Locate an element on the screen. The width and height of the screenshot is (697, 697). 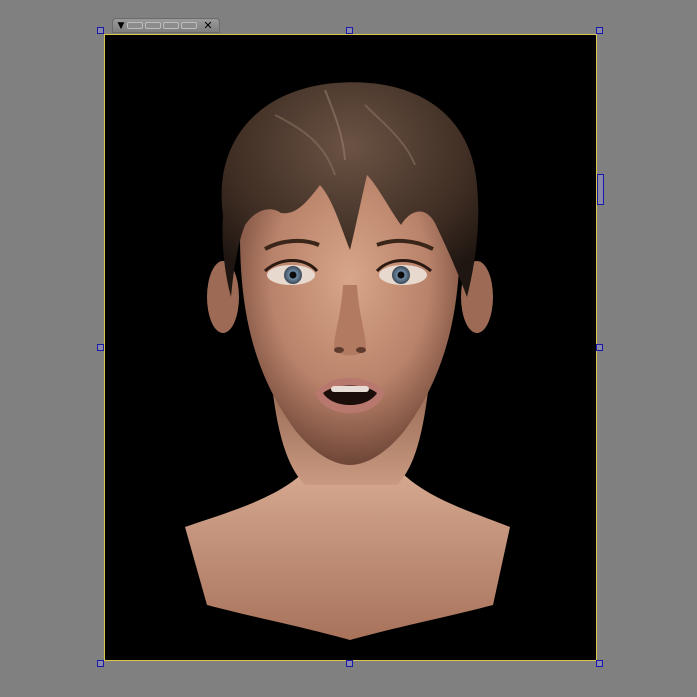
resize-handle-top-right is located at coordinates (599, 30).